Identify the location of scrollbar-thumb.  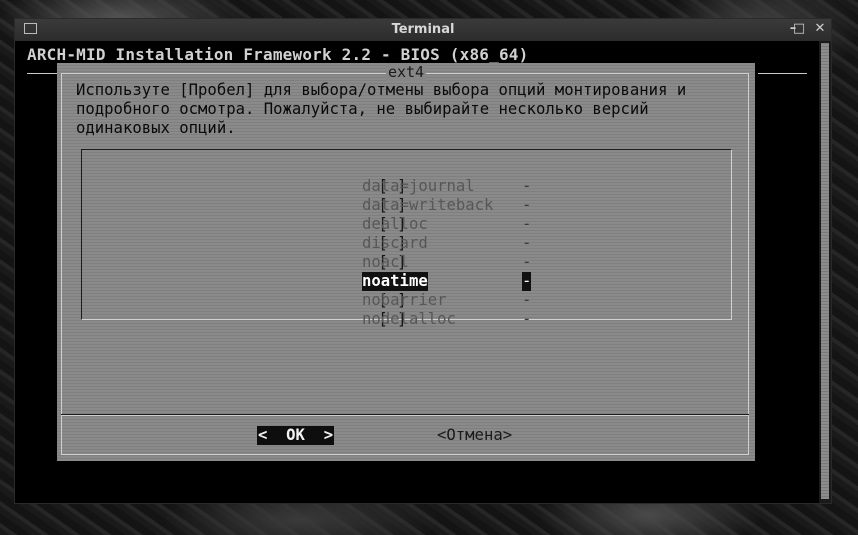
(825, 271).